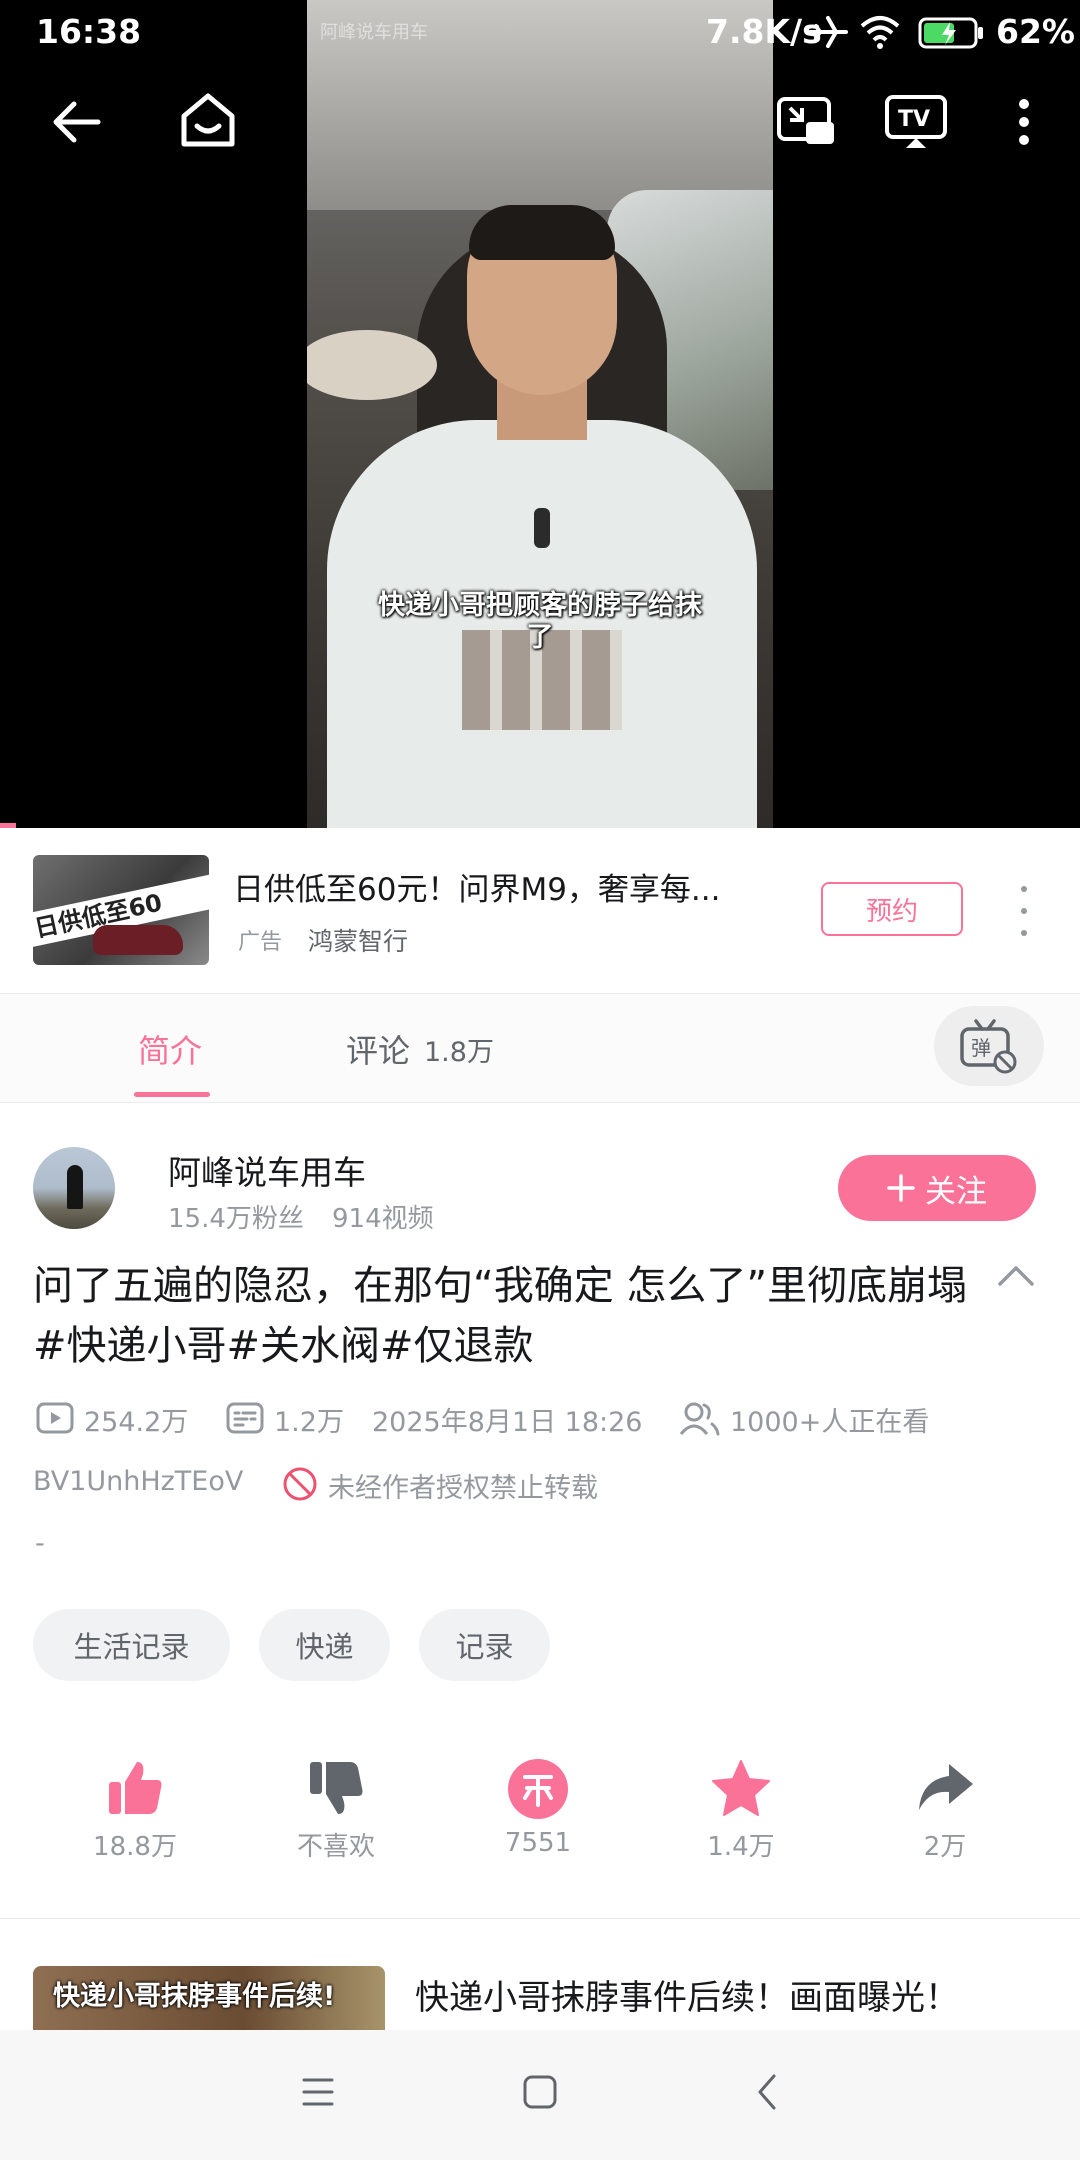  What do you see at coordinates (946, 1787) in the screenshot?
I see `share-arrow-icon` at bounding box center [946, 1787].